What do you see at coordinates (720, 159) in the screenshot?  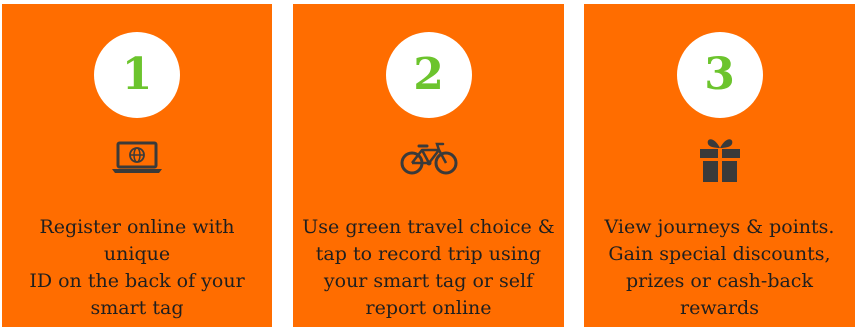 I see `gift-icon` at bounding box center [720, 159].